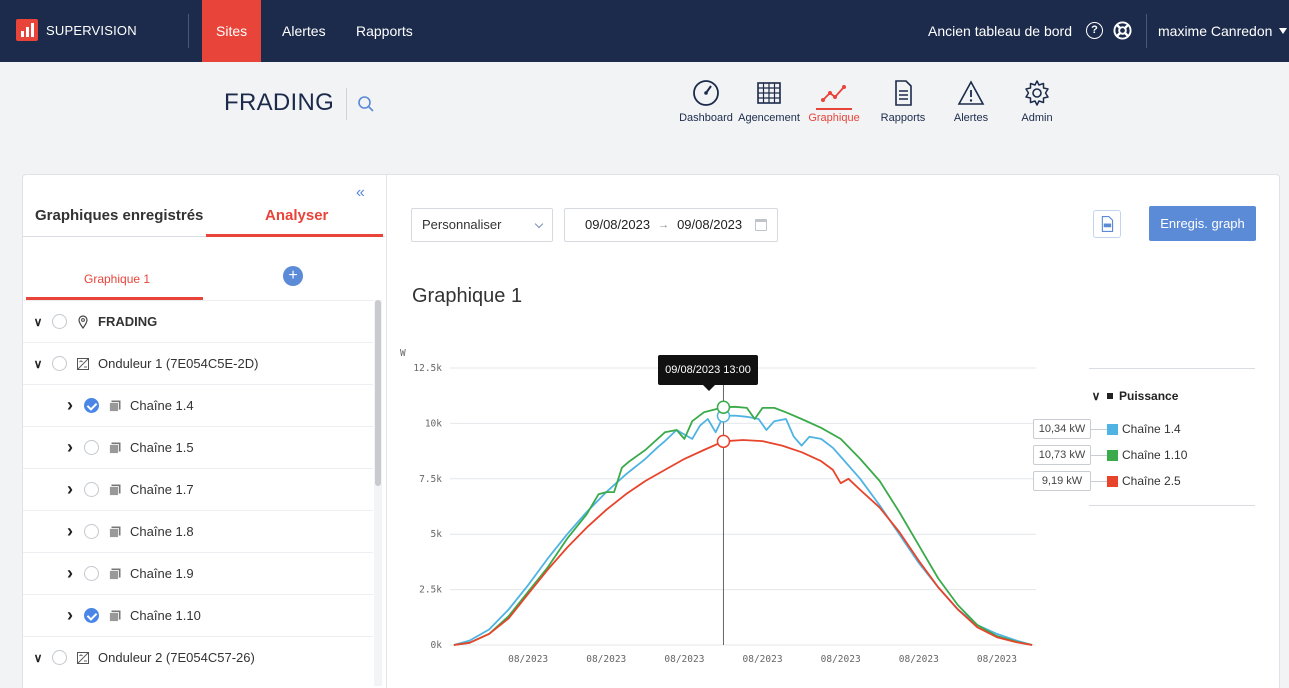  Describe the element at coordinates (294, 235) in the screenshot. I see `active-tab-underline` at that location.